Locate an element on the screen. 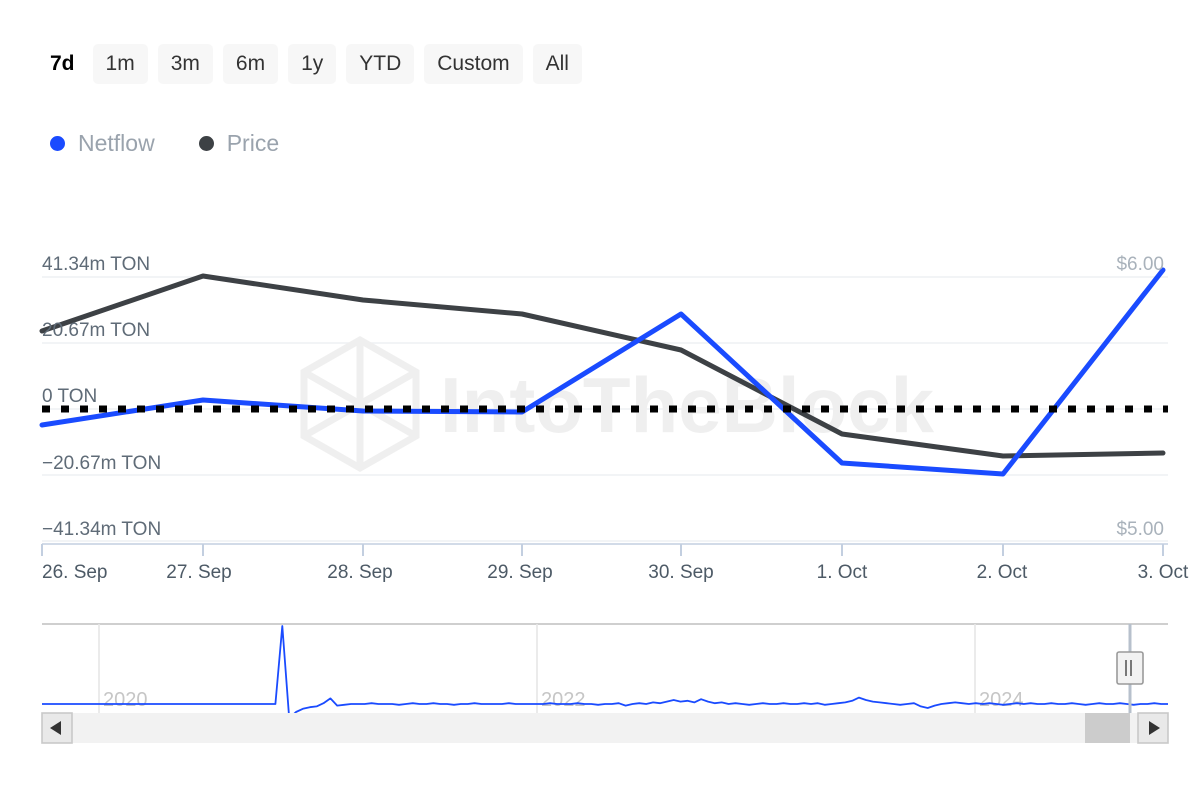  y-label-left-2: 0 TON is located at coordinates (69, 396).